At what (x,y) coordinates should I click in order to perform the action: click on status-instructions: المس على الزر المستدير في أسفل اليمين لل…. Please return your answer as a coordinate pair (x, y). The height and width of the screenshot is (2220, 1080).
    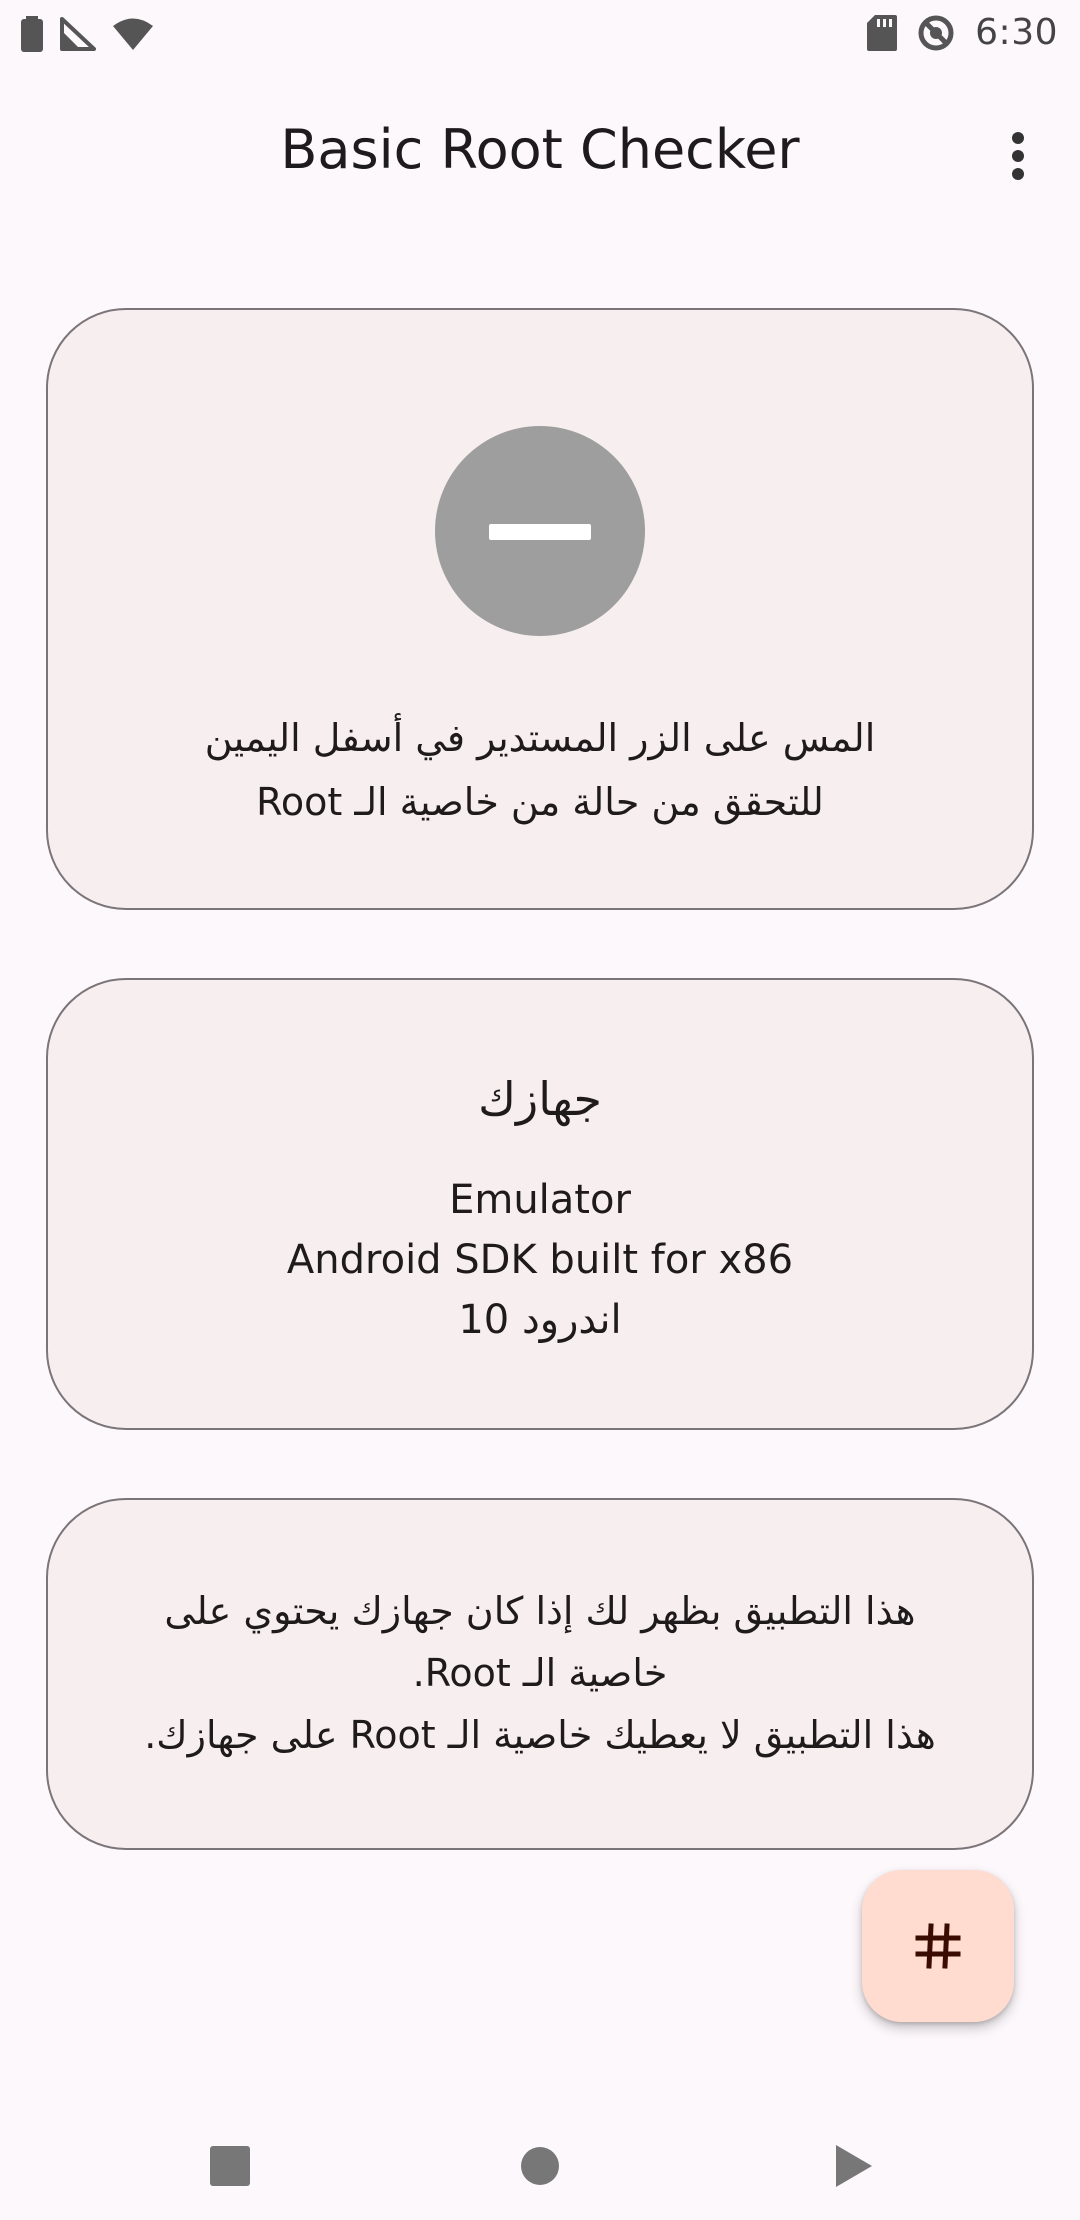
    Looking at the image, I should click on (540, 770).